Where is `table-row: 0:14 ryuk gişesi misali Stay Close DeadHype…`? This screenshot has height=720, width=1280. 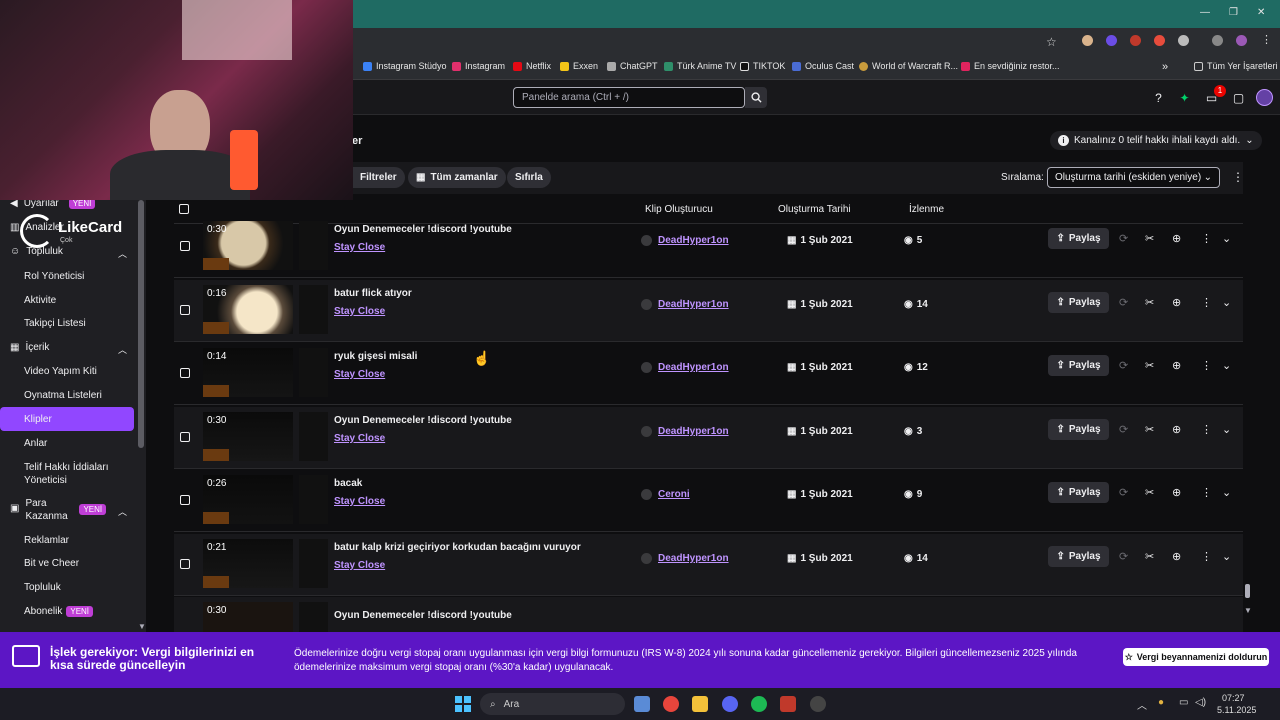
table-row: 0:14 ryuk gişesi misali Stay Close DeadHype… is located at coordinates (708, 374).